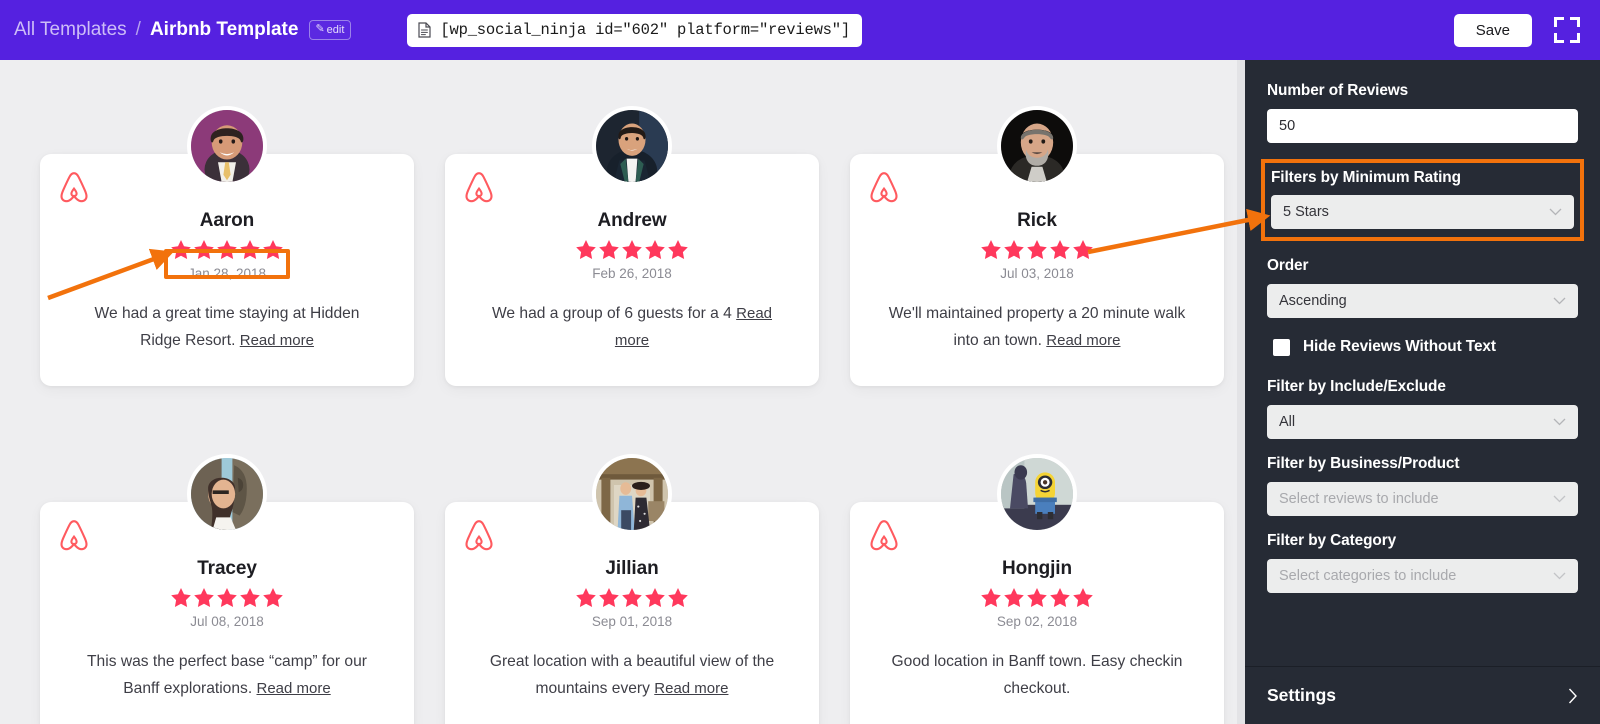 The height and width of the screenshot is (724, 1600). I want to click on review-date: Sep 02, 2018, so click(1037, 621).